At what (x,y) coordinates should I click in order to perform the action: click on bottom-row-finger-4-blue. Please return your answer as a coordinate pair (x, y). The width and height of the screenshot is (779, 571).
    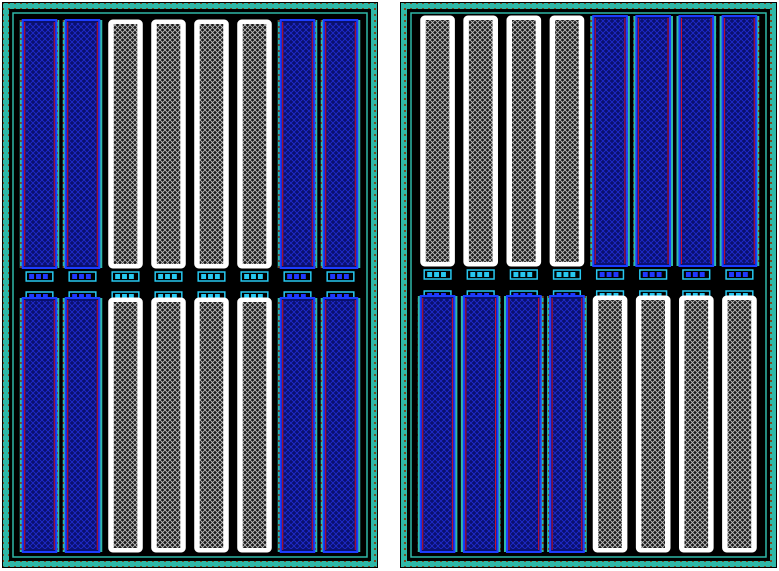
    Looking at the image, I should click on (567, 424).